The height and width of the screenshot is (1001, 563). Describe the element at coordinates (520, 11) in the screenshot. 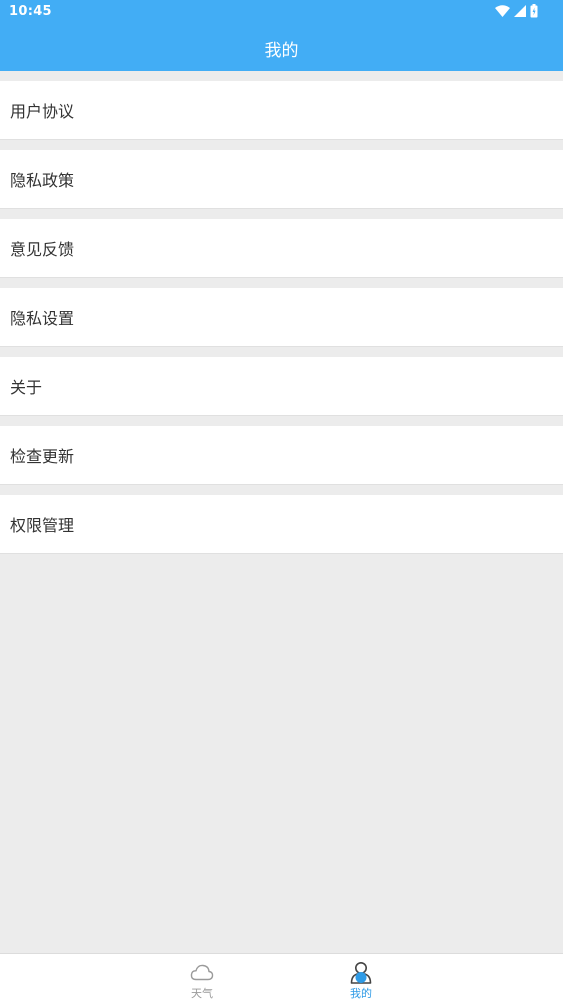

I see `cellular-signal-icon` at that location.